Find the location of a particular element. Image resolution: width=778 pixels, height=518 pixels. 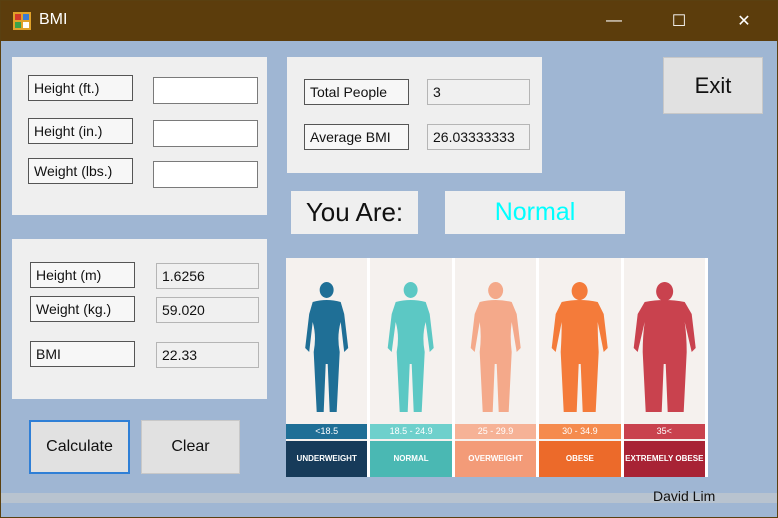

total-people-value: 3 is located at coordinates (478, 92).